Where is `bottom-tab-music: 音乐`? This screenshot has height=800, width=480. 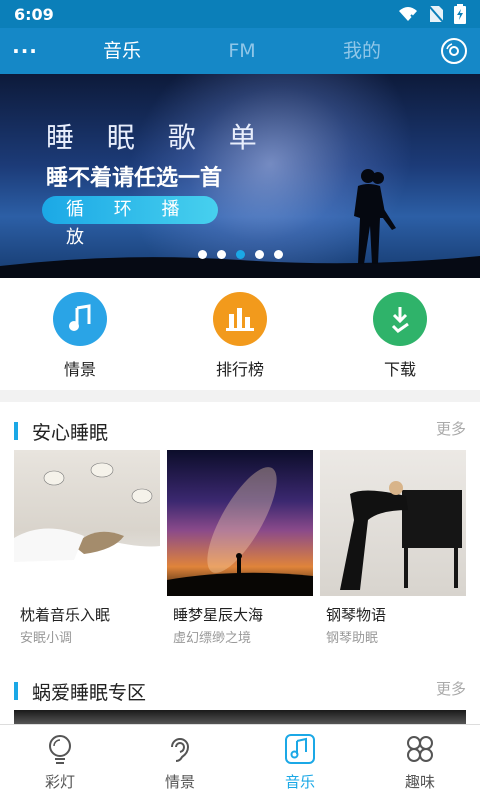 bottom-tab-music: 音乐 is located at coordinates (300, 762).